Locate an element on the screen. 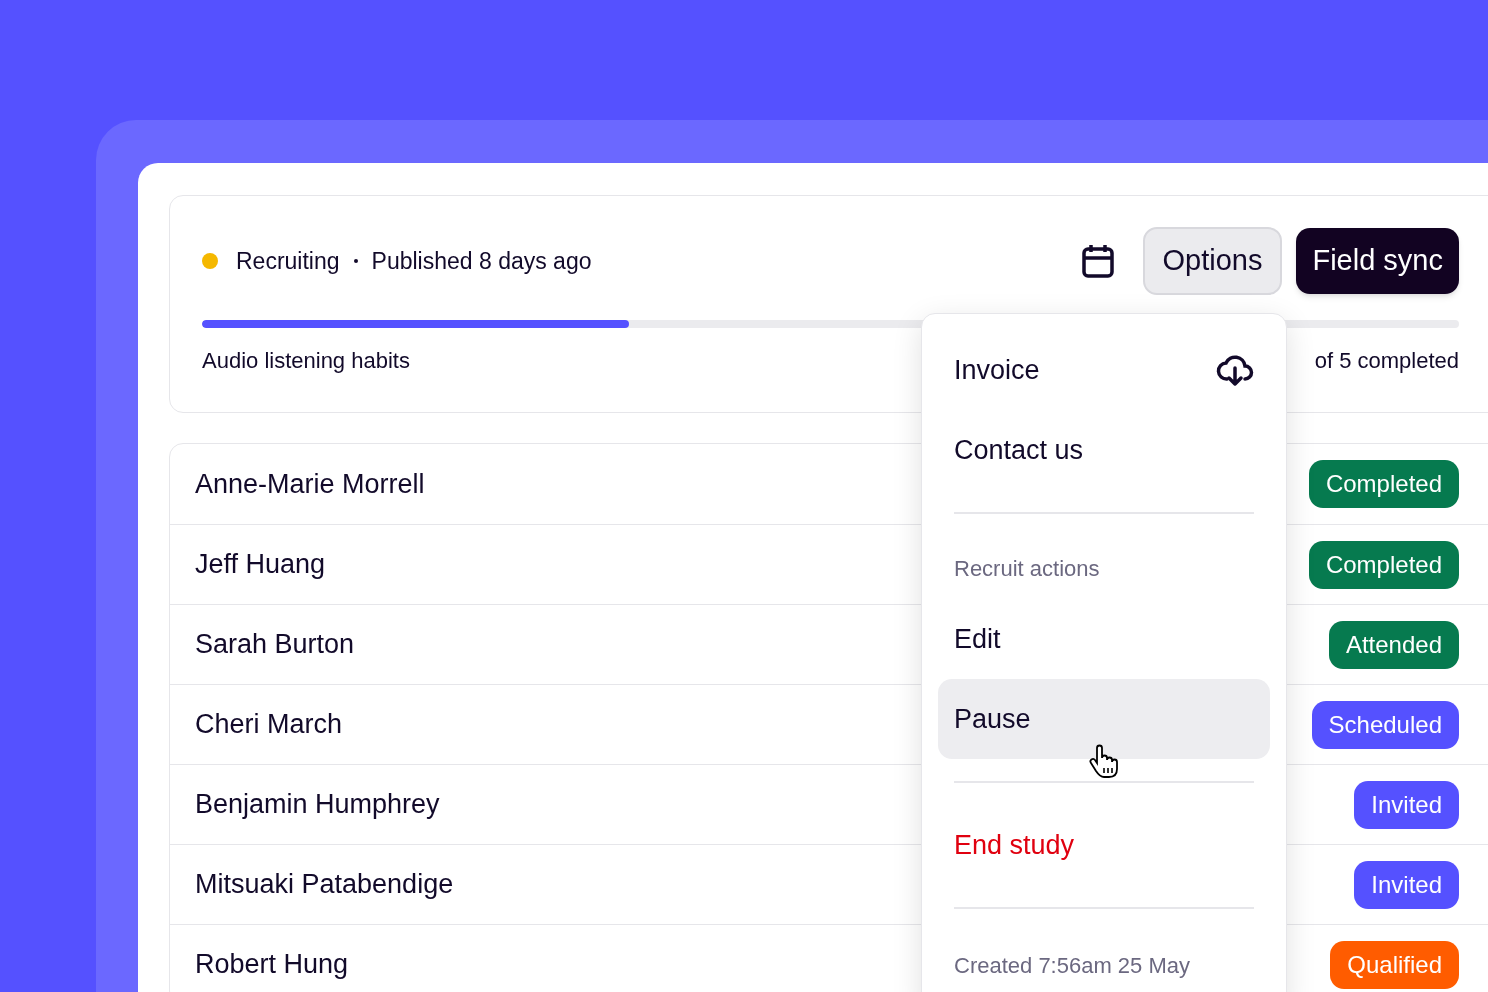 This screenshot has width=1488, height=992. participant-name: Sarah Burton is located at coordinates (275, 645).